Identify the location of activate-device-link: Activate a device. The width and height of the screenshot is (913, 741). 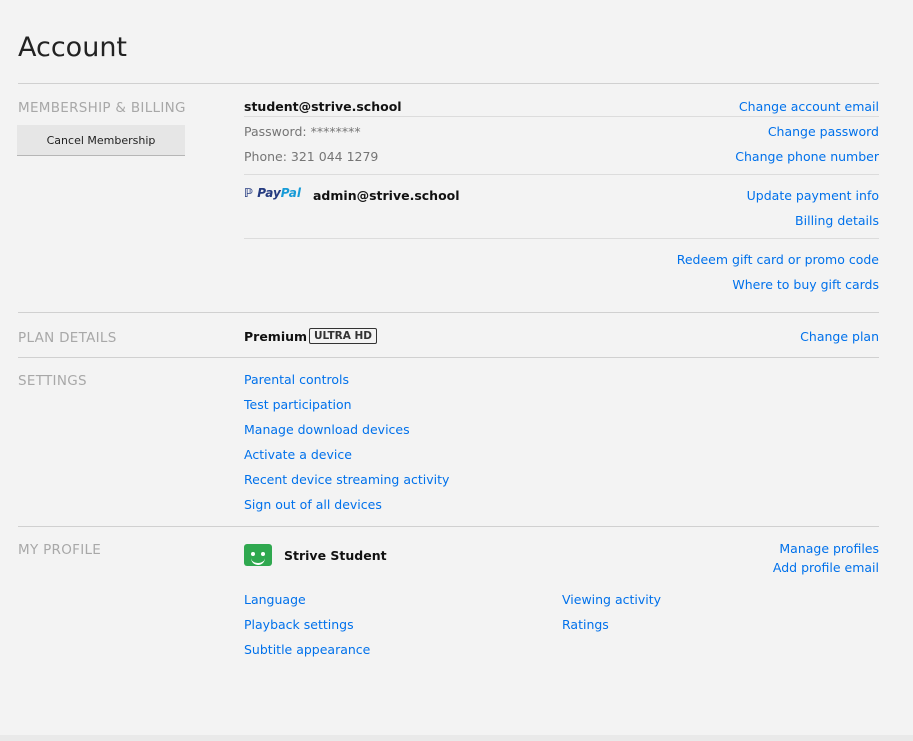
(298, 454).